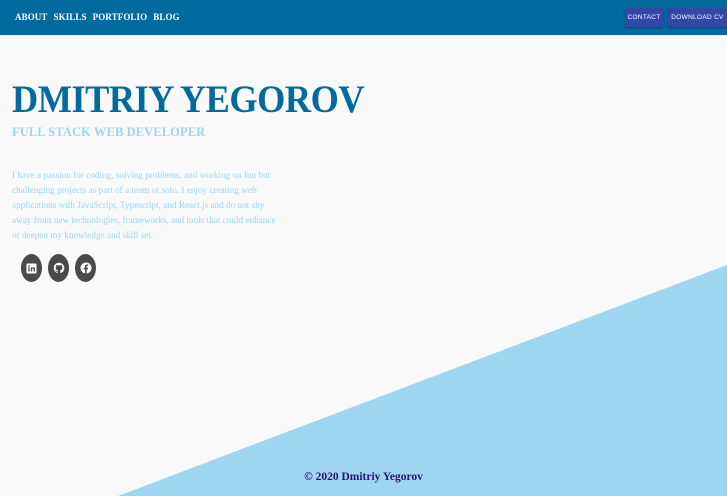 The height and width of the screenshot is (496, 727). What do you see at coordinates (697, 17) in the screenshot?
I see `download-cv-button: DOWNLOAD CV` at bounding box center [697, 17].